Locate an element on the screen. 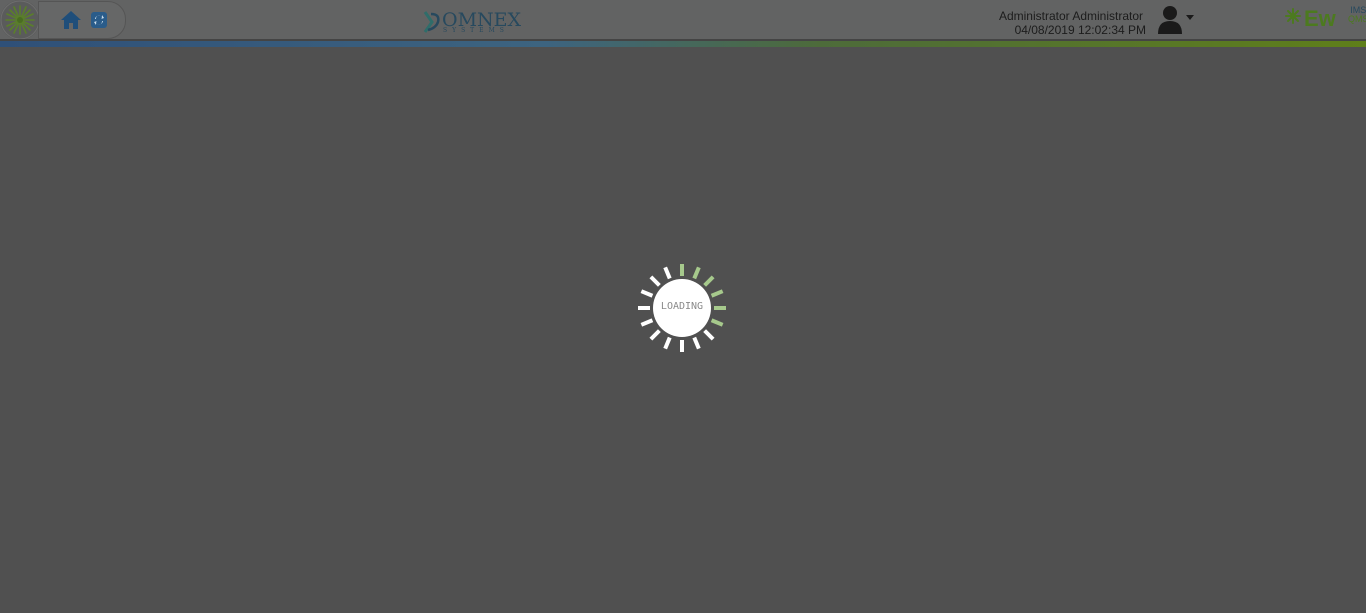 Image resolution: width=1366 pixels, height=613 pixels. current-datetime: 04/08/2019 12:02:34 PM is located at coordinates (1080, 30).